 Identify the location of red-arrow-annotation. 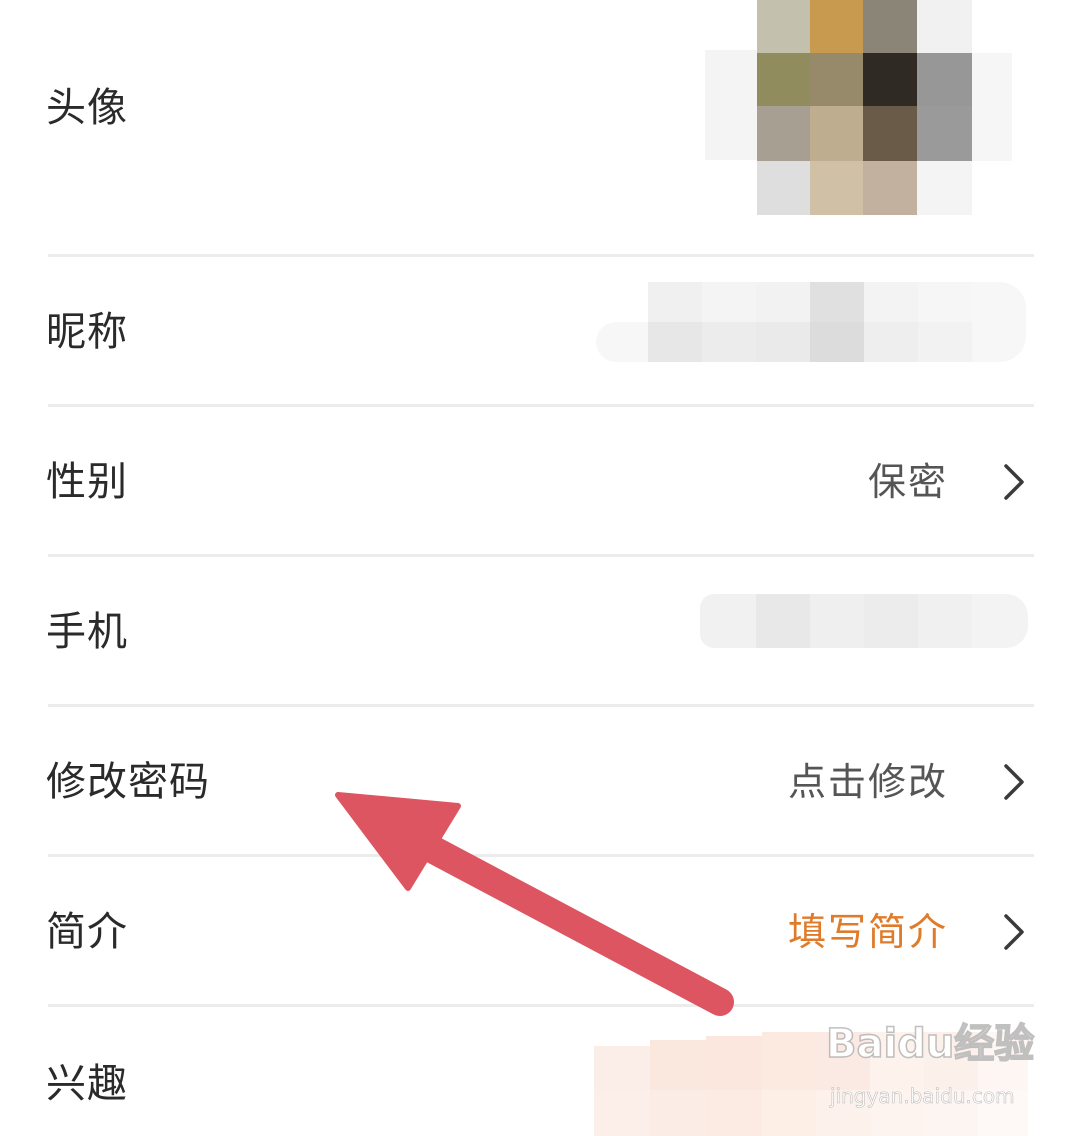
(534, 904).